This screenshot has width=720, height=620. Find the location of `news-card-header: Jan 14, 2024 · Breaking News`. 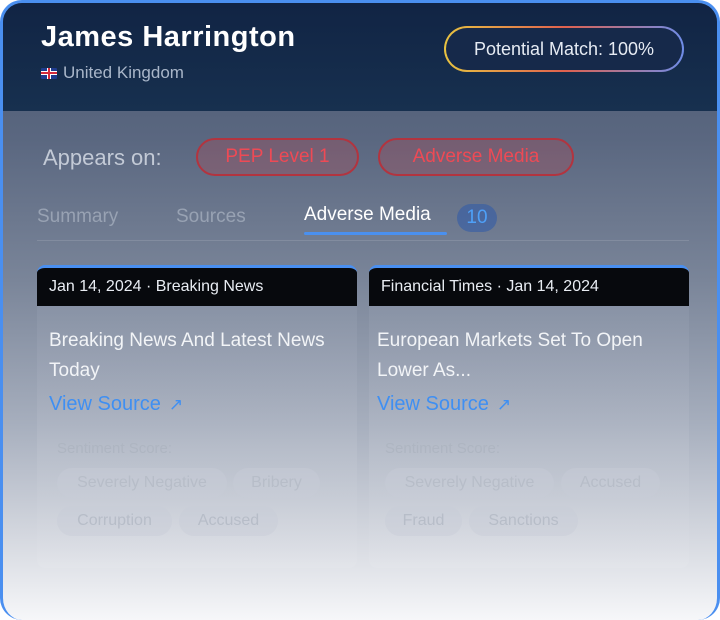

news-card-header: Jan 14, 2024 · Breaking News is located at coordinates (197, 287).